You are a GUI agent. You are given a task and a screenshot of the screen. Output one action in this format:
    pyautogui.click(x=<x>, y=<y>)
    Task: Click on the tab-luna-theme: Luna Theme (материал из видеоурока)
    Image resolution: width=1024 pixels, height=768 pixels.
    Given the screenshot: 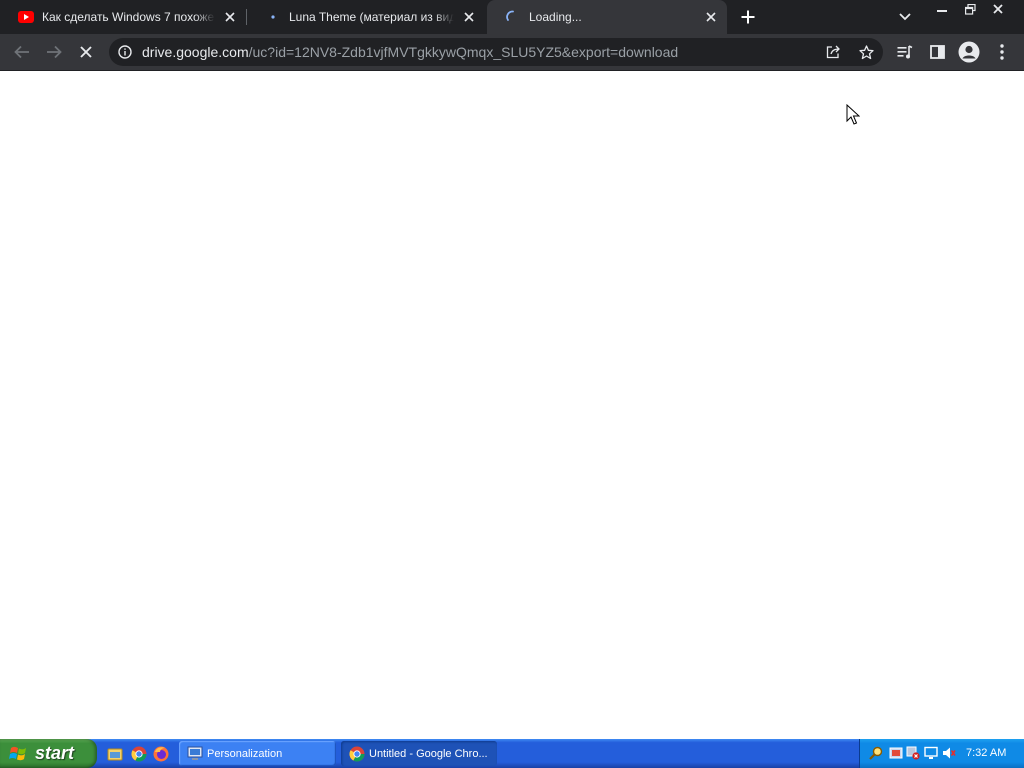 What is the action you would take?
    pyautogui.click(x=366, y=17)
    